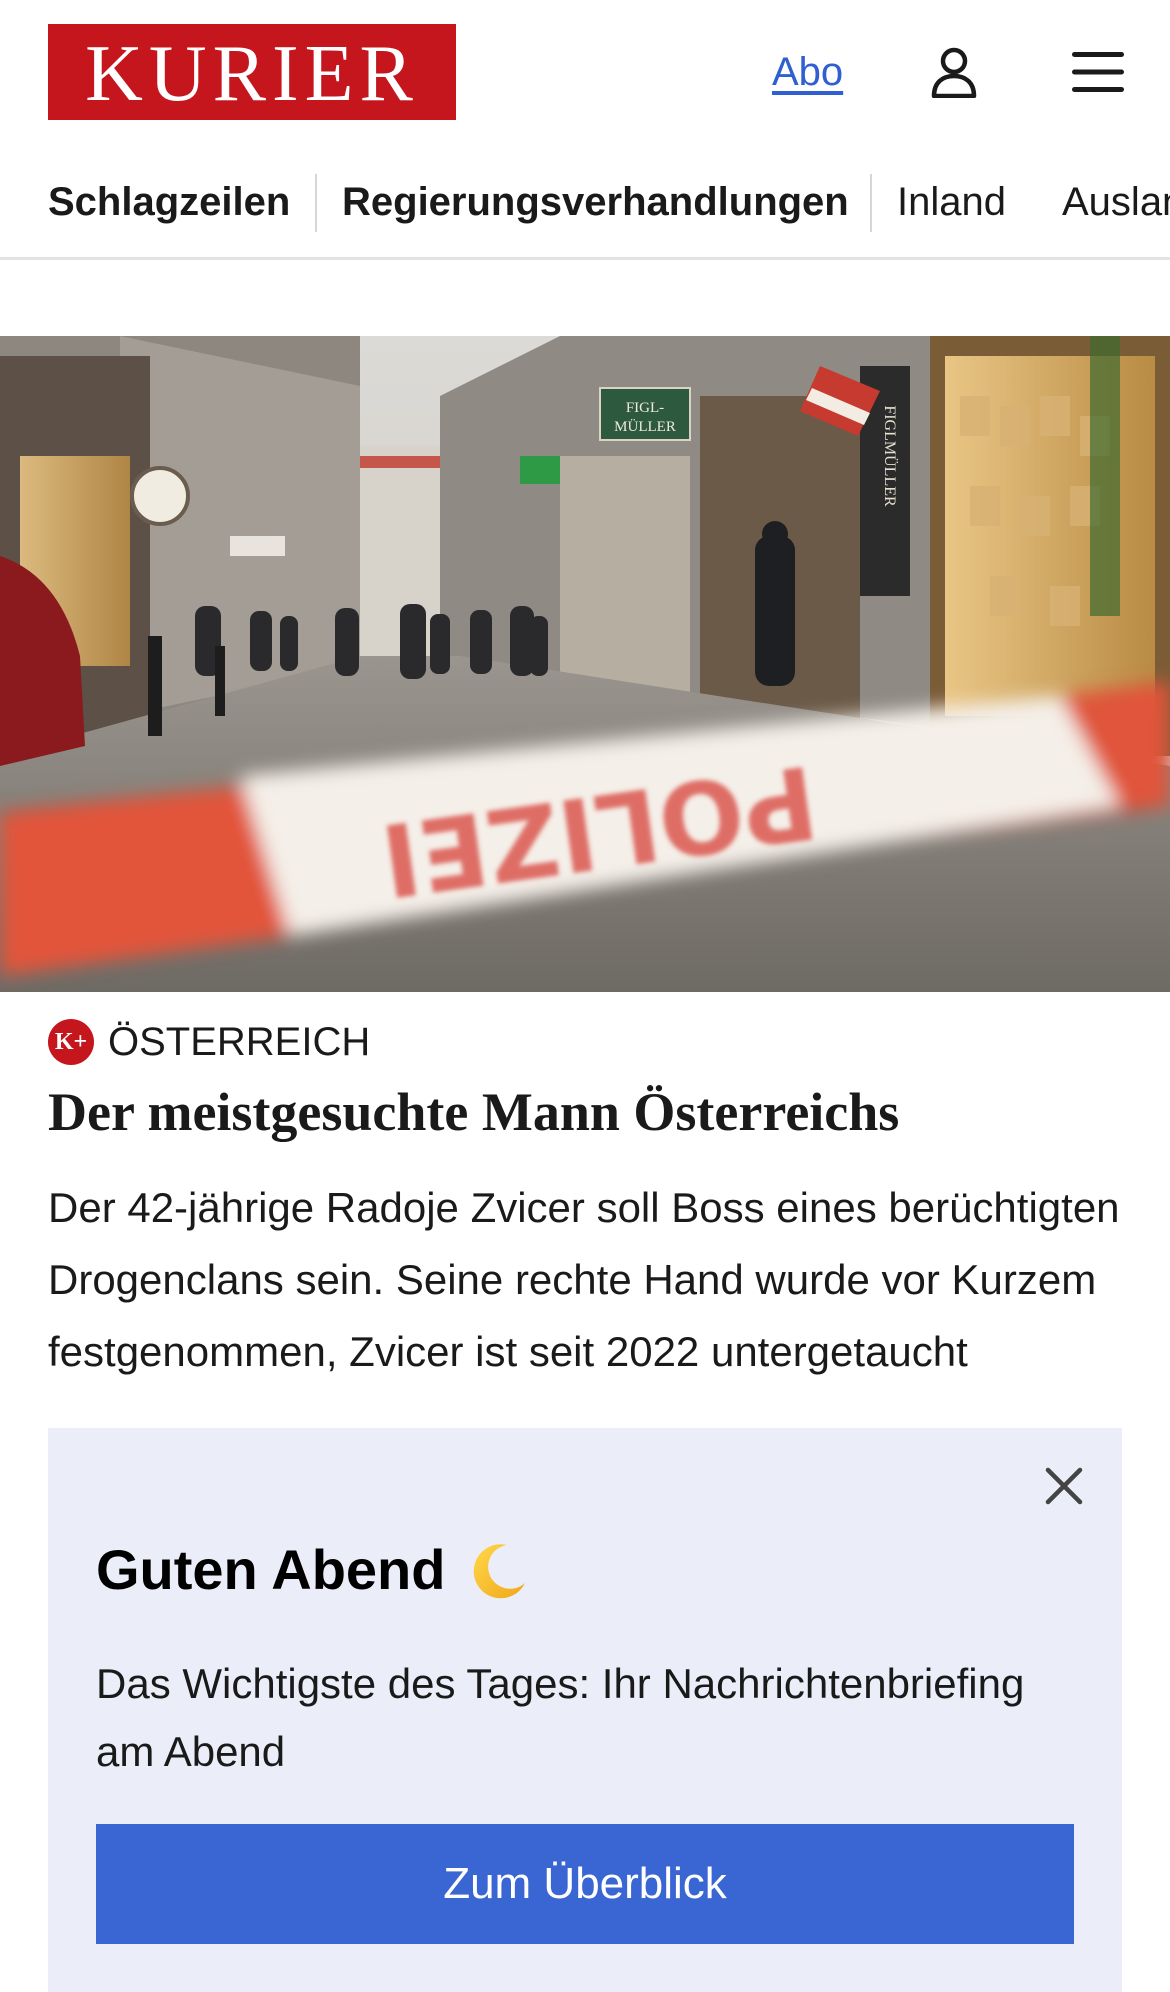 Image resolution: width=1170 pixels, height=1992 pixels. I want to click on site-header: KURIER Abo, so click(585, 75).